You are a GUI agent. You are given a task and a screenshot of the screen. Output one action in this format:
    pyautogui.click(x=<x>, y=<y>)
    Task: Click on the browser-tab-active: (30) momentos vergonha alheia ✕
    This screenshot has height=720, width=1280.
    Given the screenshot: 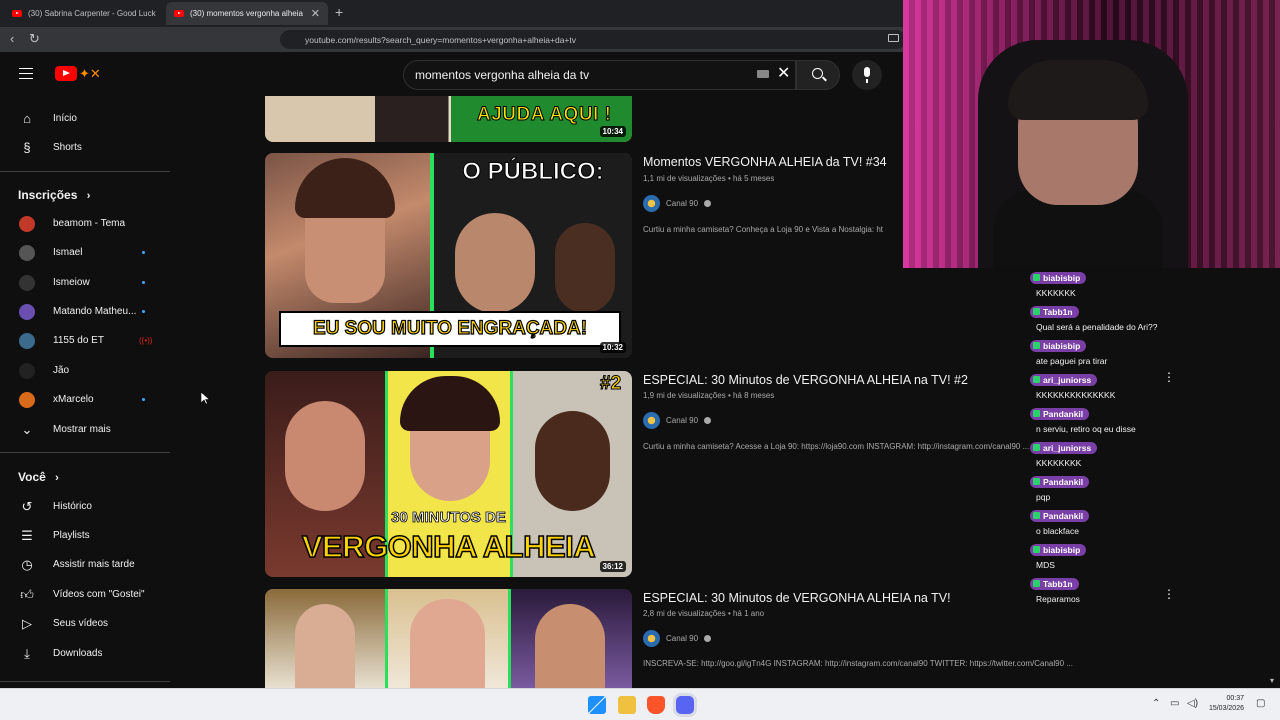 What is the action you would take?
    pyautogui.click(x=247, y=13)
    